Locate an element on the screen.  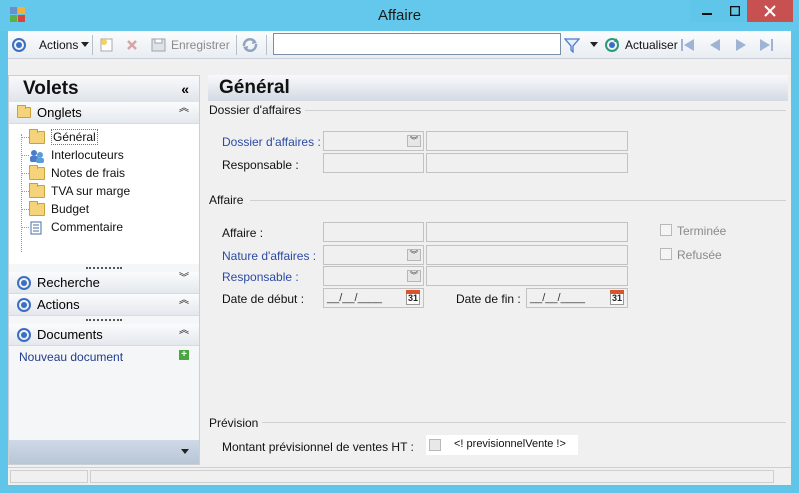
options-icon is located at coordinates (19, 45).